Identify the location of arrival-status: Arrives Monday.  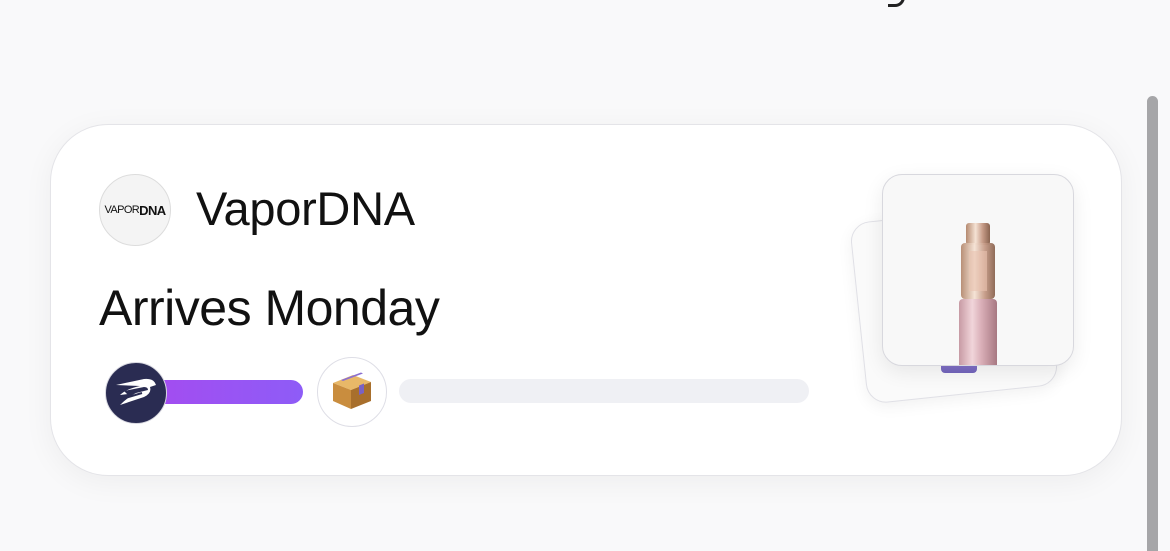
(269, 308).